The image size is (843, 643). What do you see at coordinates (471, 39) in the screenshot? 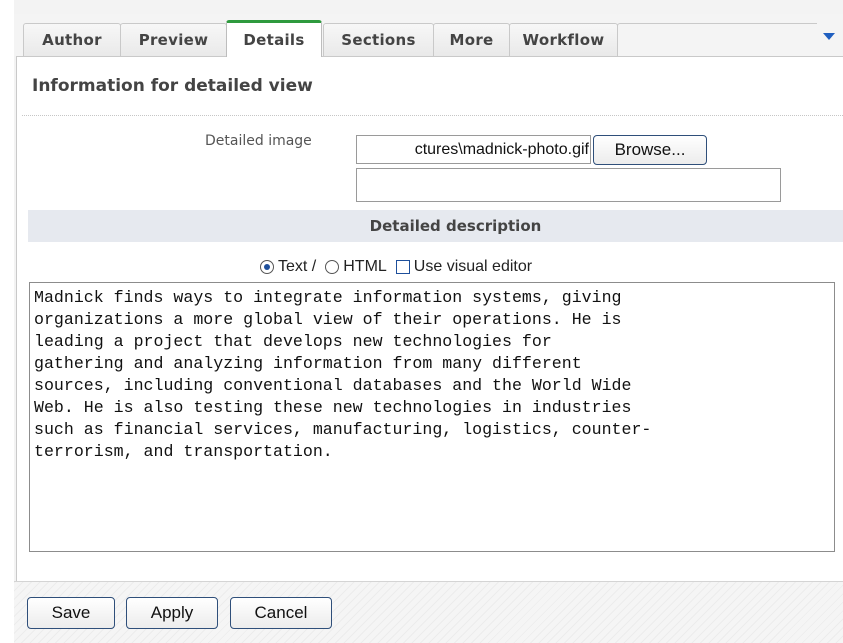
I see `tab-more: More` at bounding box center [471, 39].